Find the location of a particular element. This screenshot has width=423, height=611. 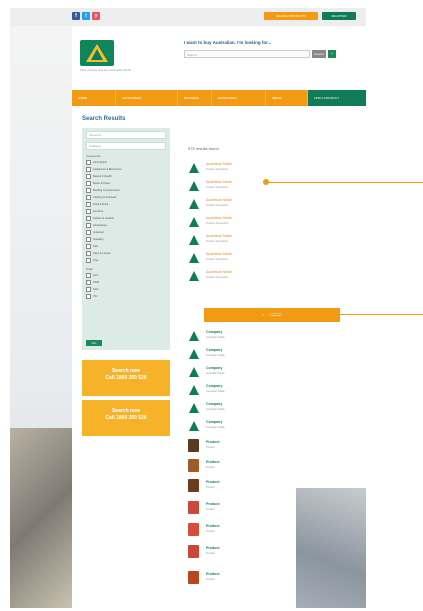

category-checkbox: Sport & Leisure is located at coordinates (126, 253).